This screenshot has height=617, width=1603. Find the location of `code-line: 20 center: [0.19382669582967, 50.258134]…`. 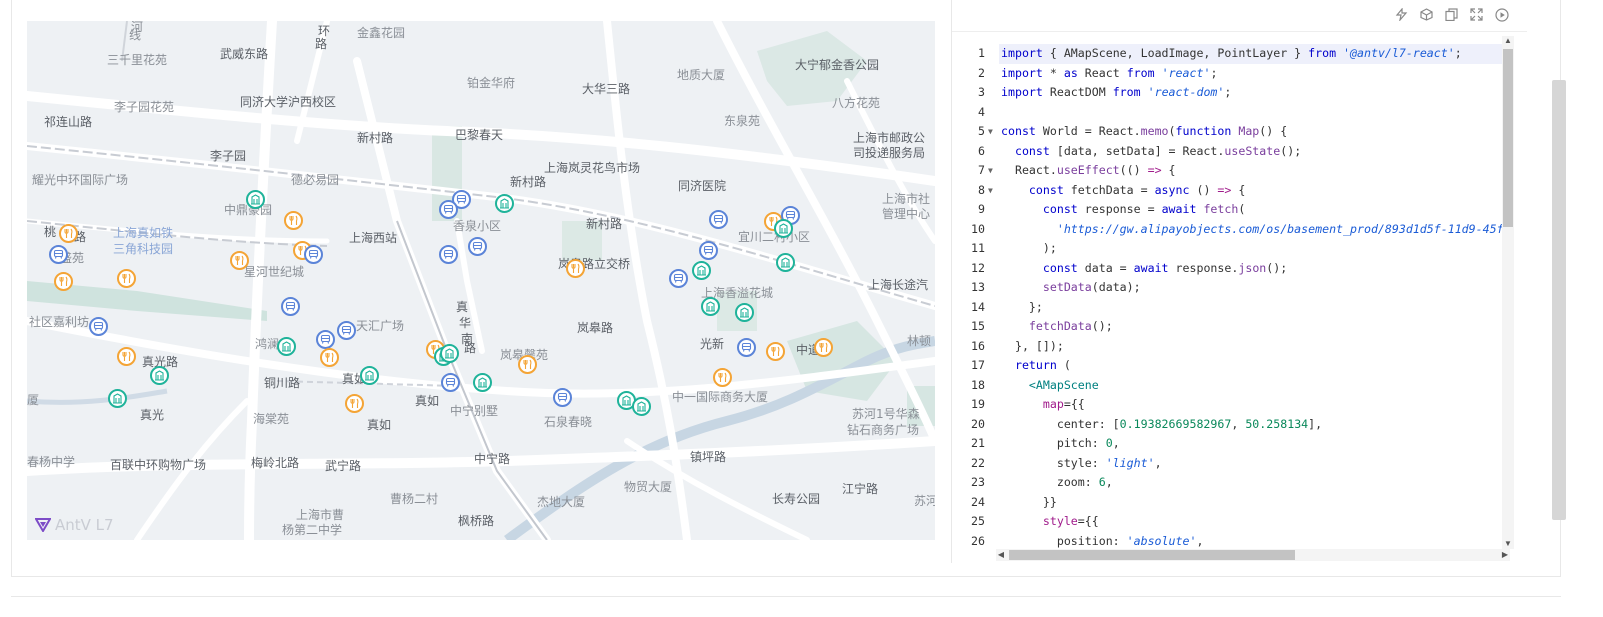

code-line: 20 center: [0.19382669582967, 50.258134]… is located at coordinates (1232, 425).